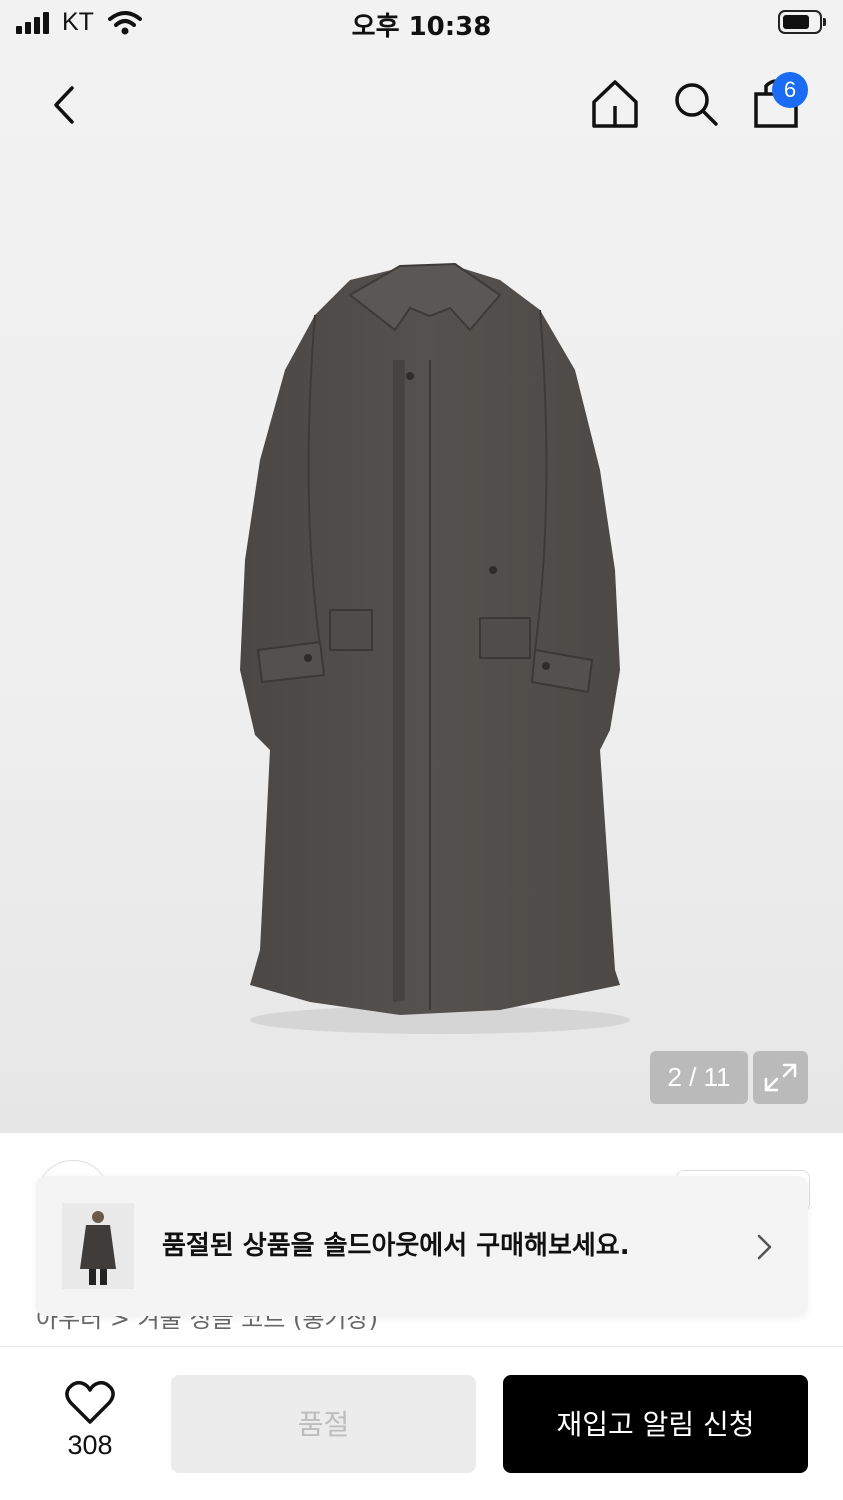 Image resolution: width=843 pixels, height=1500 pixels. Describe the element at coordinates (790, 90) in the screenshot. I see `cart-count-badge: 6` at that location.